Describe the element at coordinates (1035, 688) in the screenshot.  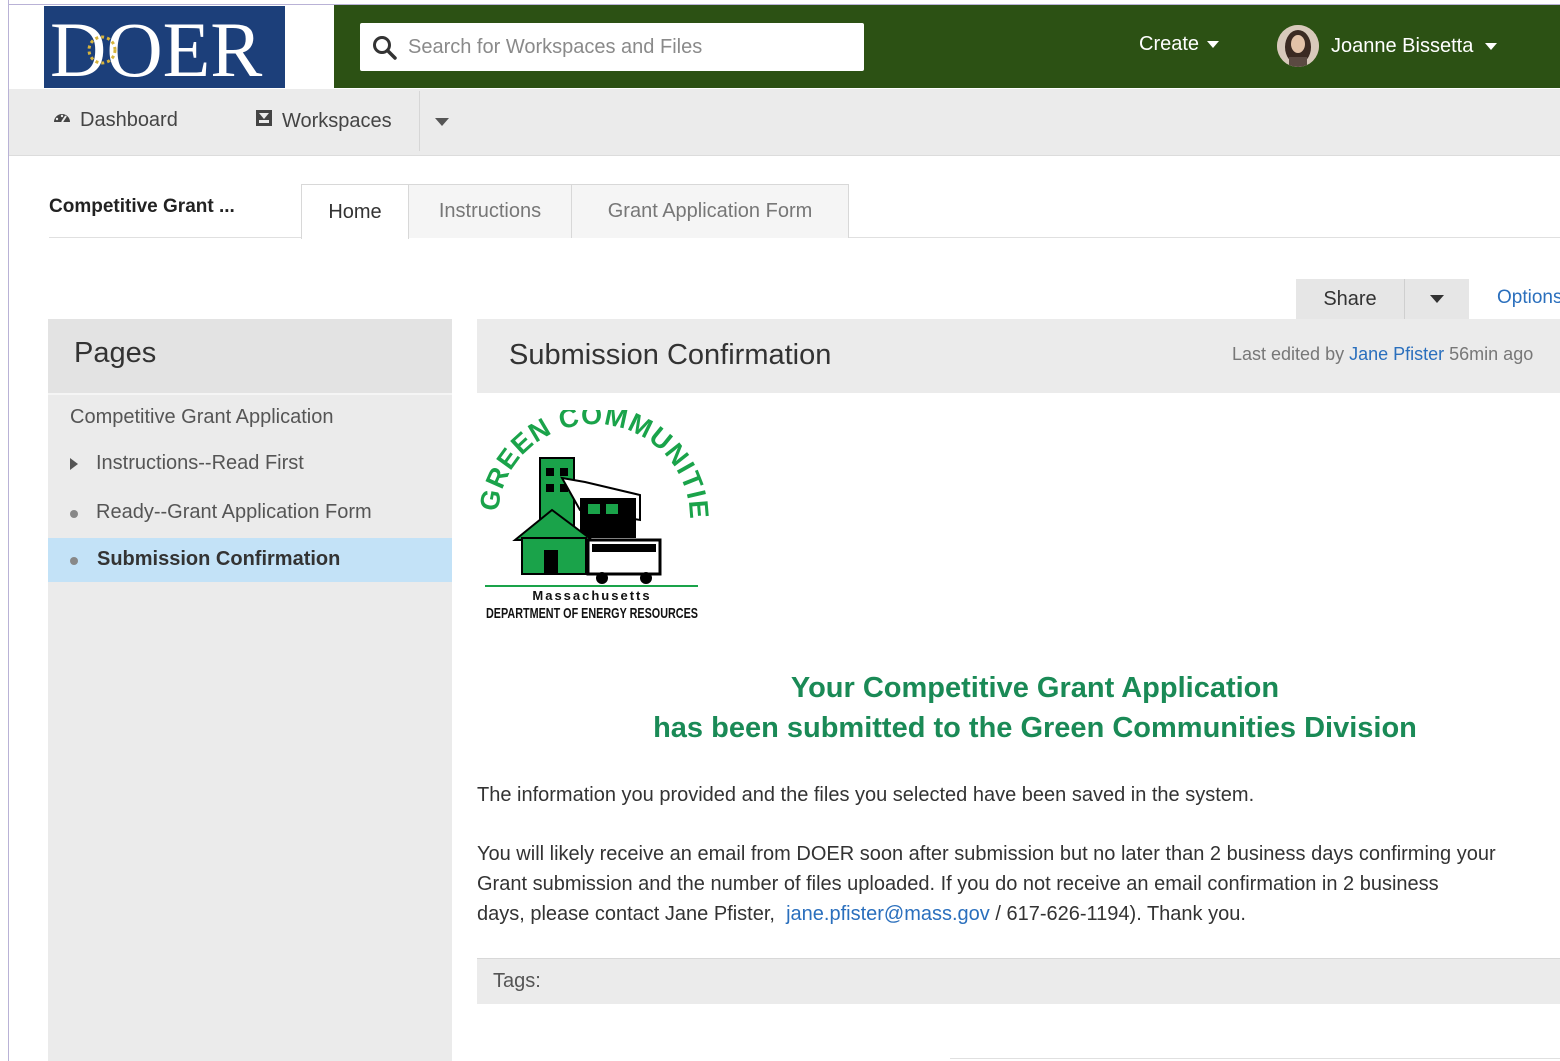
I see `headline-line-1: Your Competitive Grant Application` at that location.